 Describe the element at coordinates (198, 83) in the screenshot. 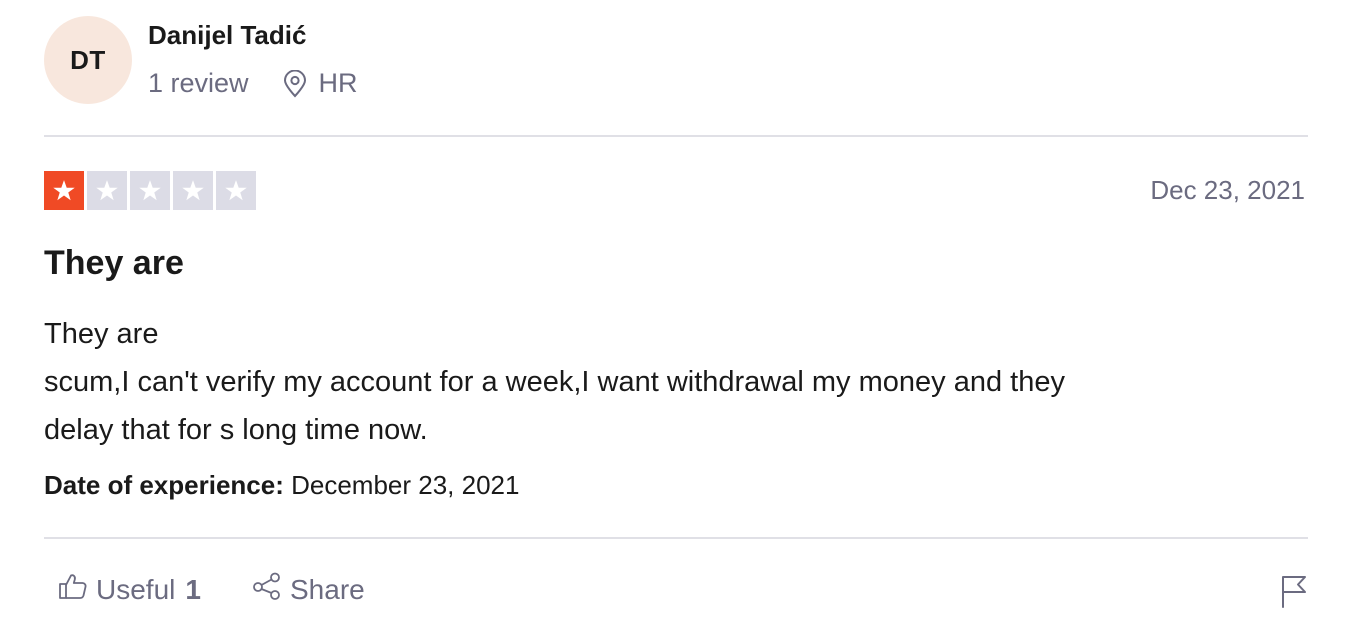

I see `review-count: 1 review` at that location.